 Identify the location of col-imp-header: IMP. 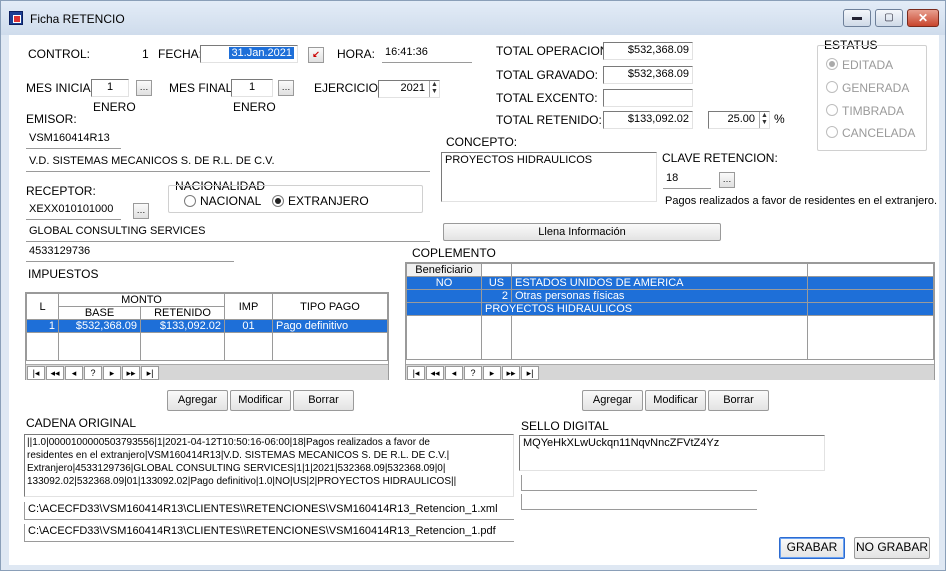
(248, 306).